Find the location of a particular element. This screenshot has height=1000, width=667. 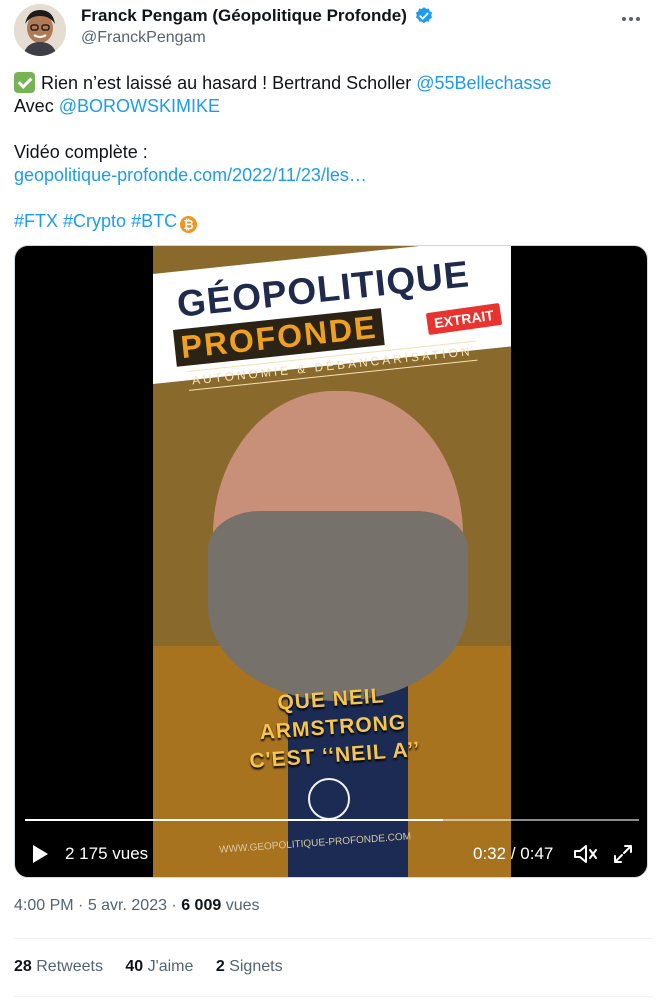

likes-stat: 40 J'aime is located at coordinates (159, 967).